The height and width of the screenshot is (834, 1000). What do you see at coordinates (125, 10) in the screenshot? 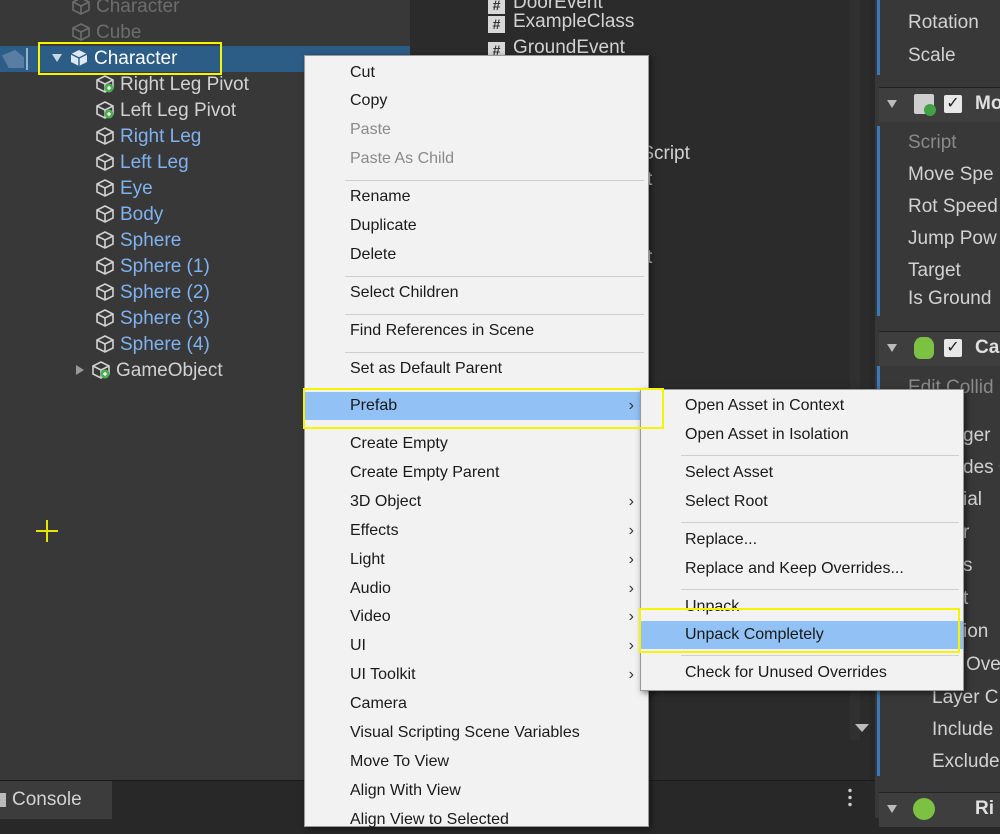
I see `hierarchy-item: Character` at bounding box center [125, 10].